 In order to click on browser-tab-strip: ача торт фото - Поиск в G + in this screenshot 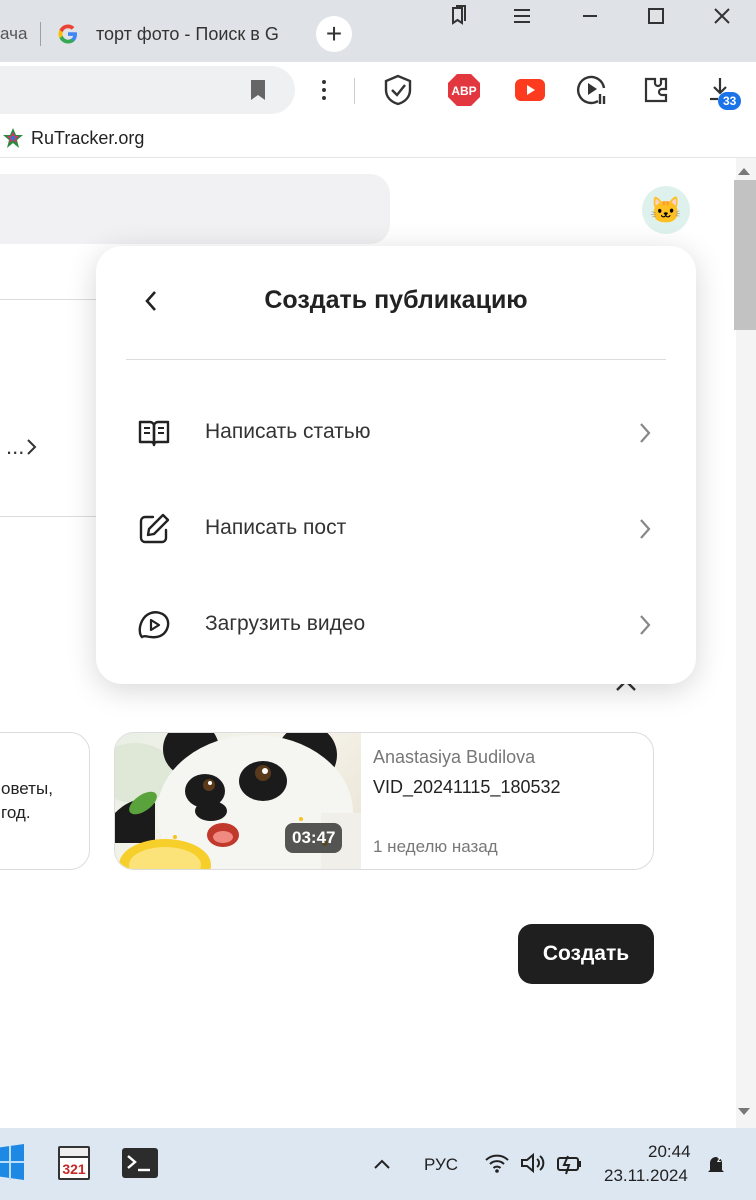, I will do `click(378, 31)`.